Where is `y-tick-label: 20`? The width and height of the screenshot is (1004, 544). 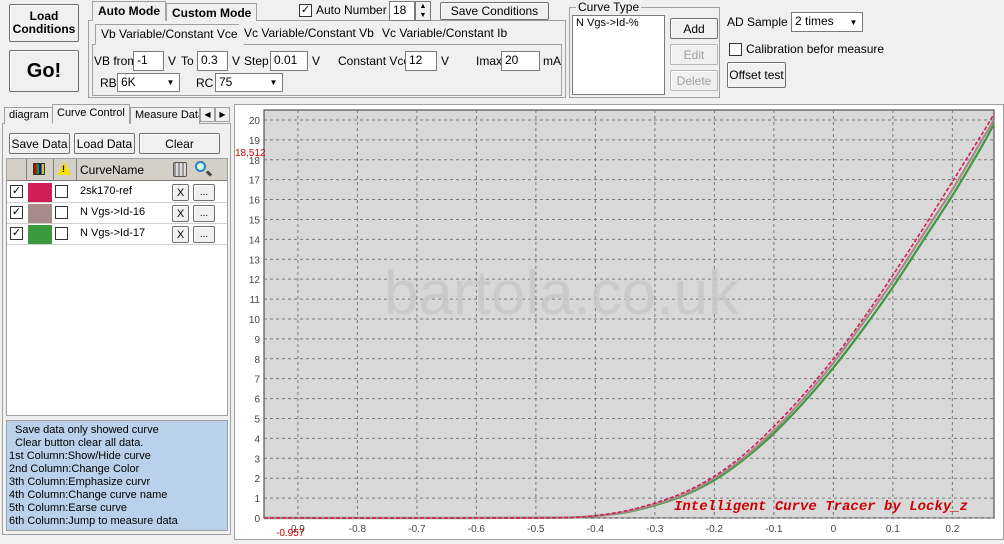
y-tick-label: 20 is located at coordinates (255, 121).